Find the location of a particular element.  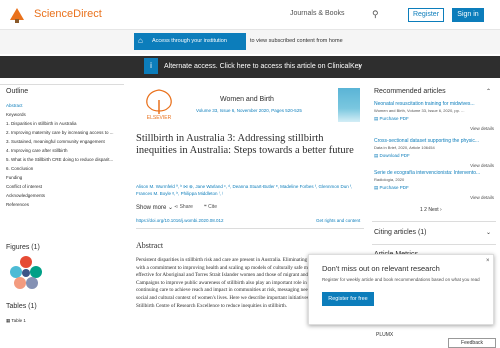

register-button: Register is located at coordinates (426, 15).